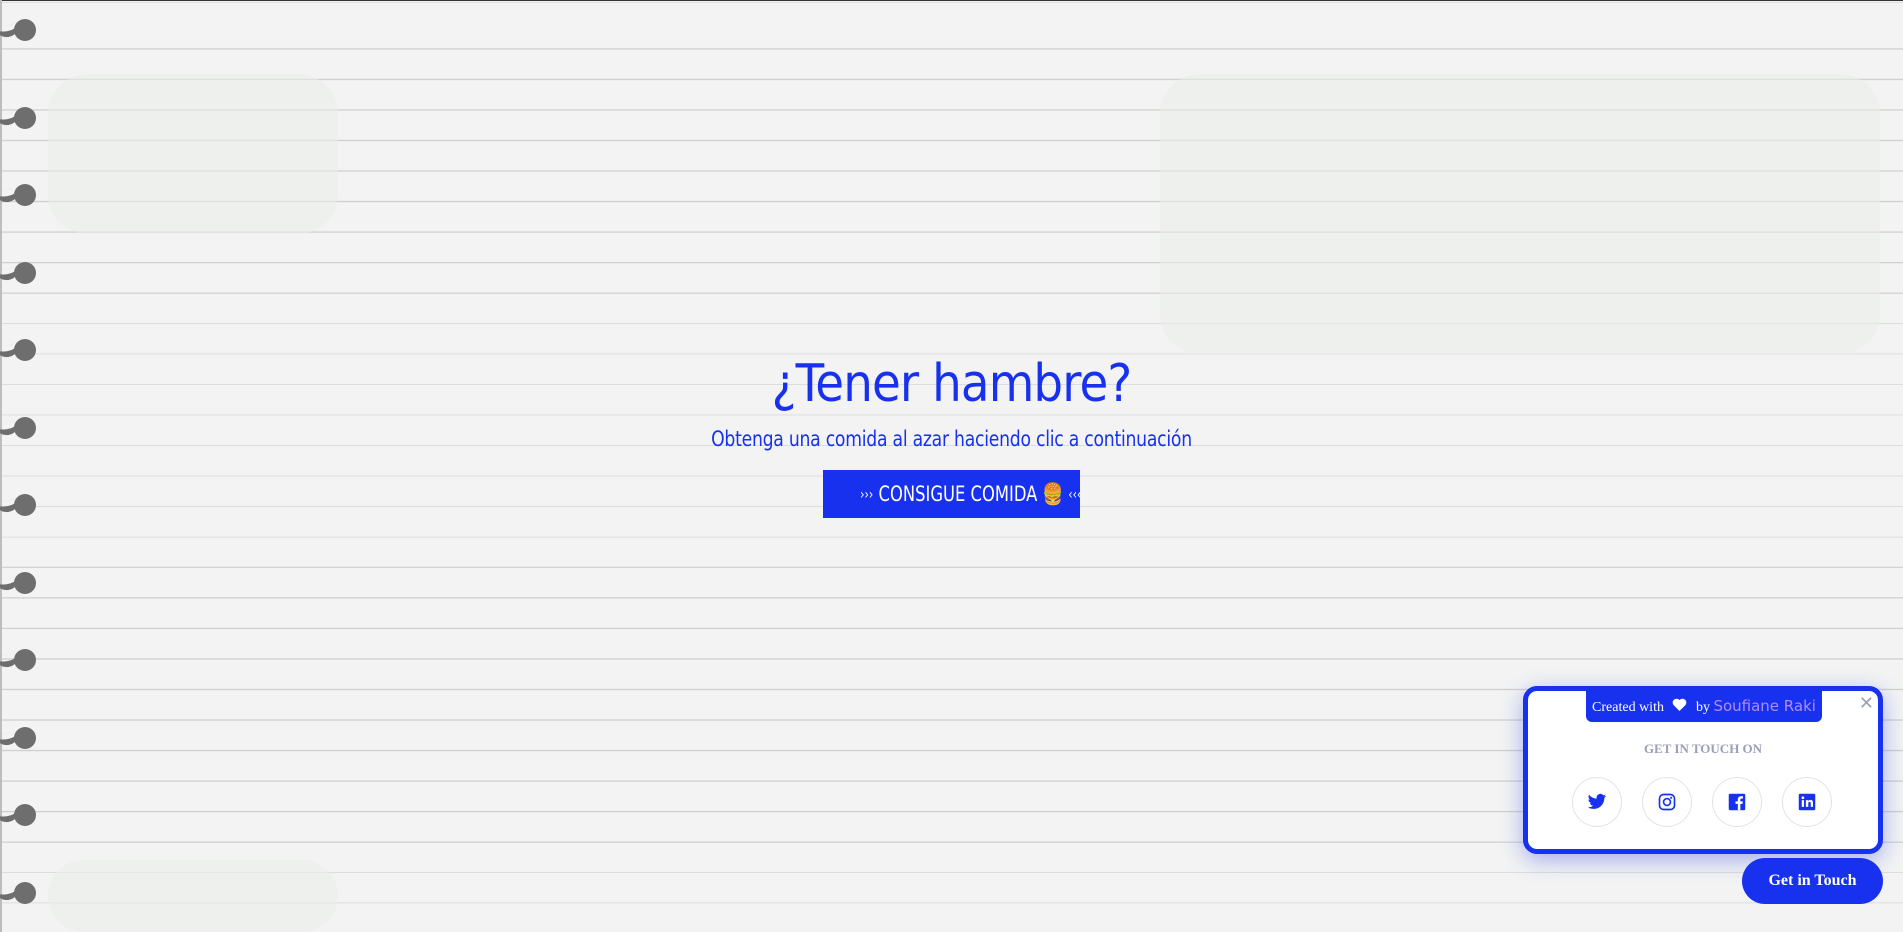  I want to click on social-instagram-button, so click(1667, 802).